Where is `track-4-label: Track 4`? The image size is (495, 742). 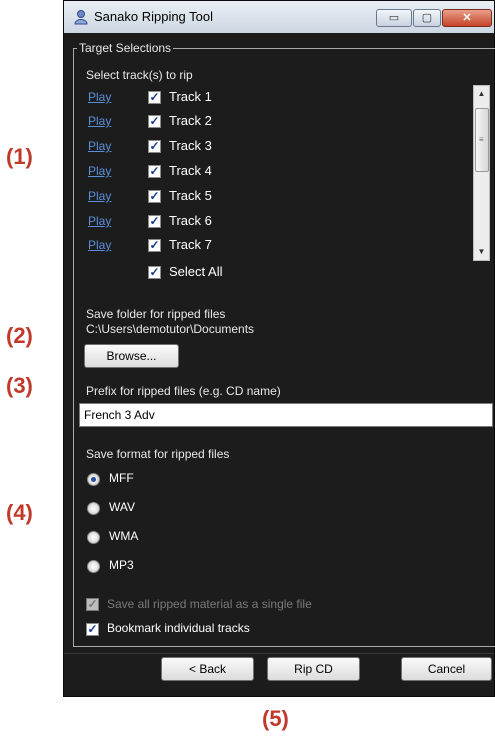
track-4-label: Track 4 is located at coordinates (190, 170).